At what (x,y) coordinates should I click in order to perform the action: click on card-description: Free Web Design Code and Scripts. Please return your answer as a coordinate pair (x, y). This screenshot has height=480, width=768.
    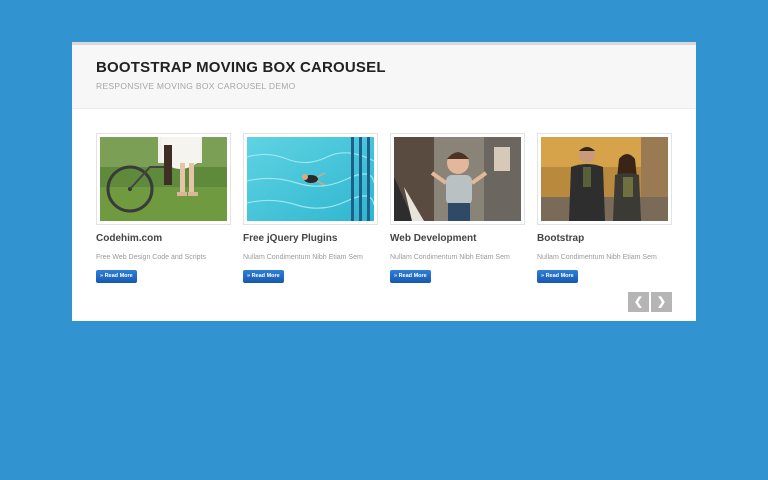
    Looking at the image, I should click on (151, 257).